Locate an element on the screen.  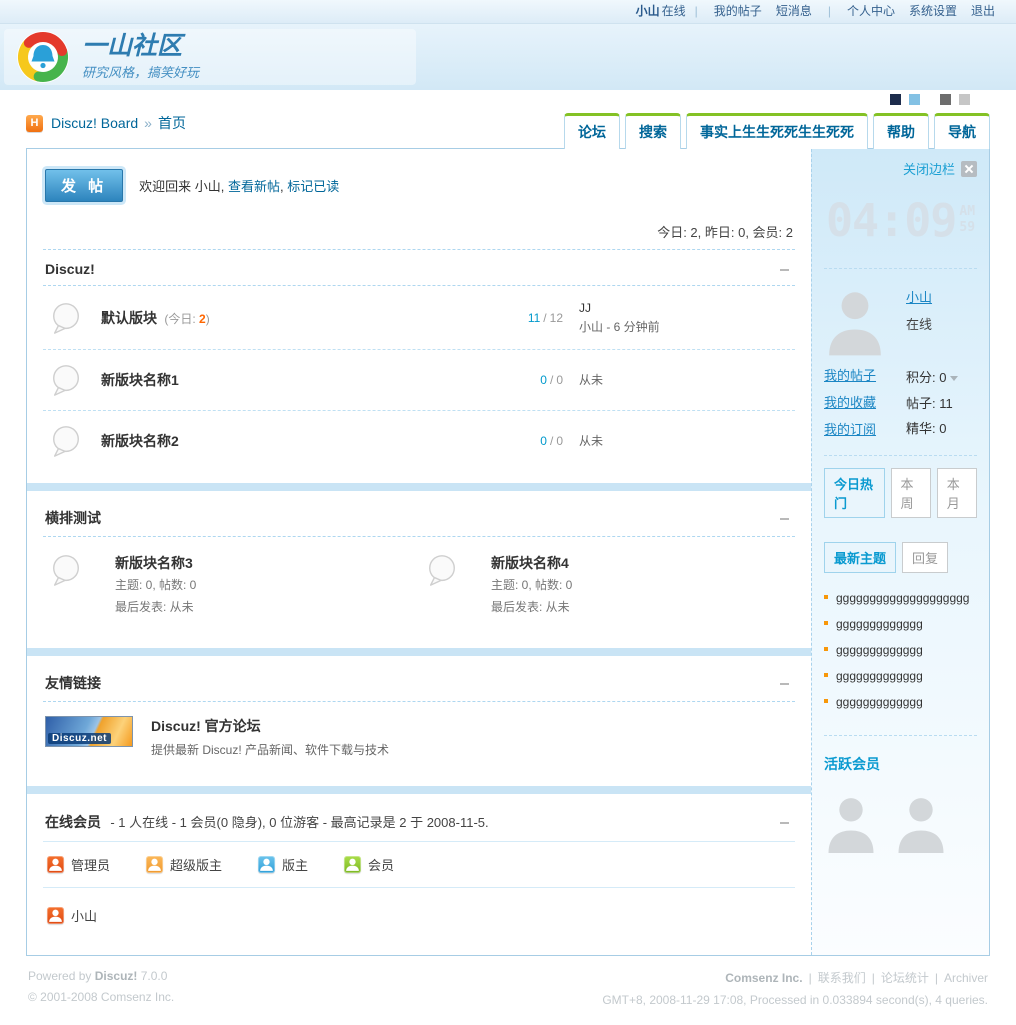
bullet-icon is located at coordinates (826, 675).